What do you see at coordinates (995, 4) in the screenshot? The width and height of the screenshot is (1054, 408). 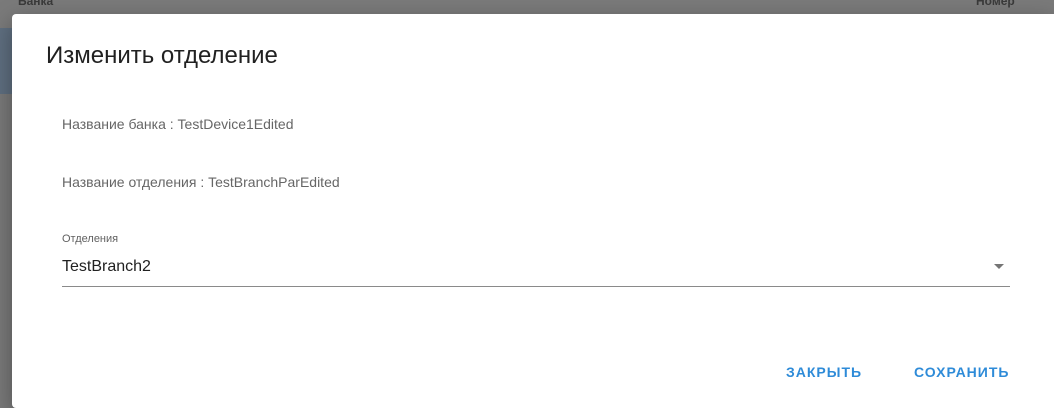 I see `background-column-header-number: Номер` at bounding box center [995, 4].